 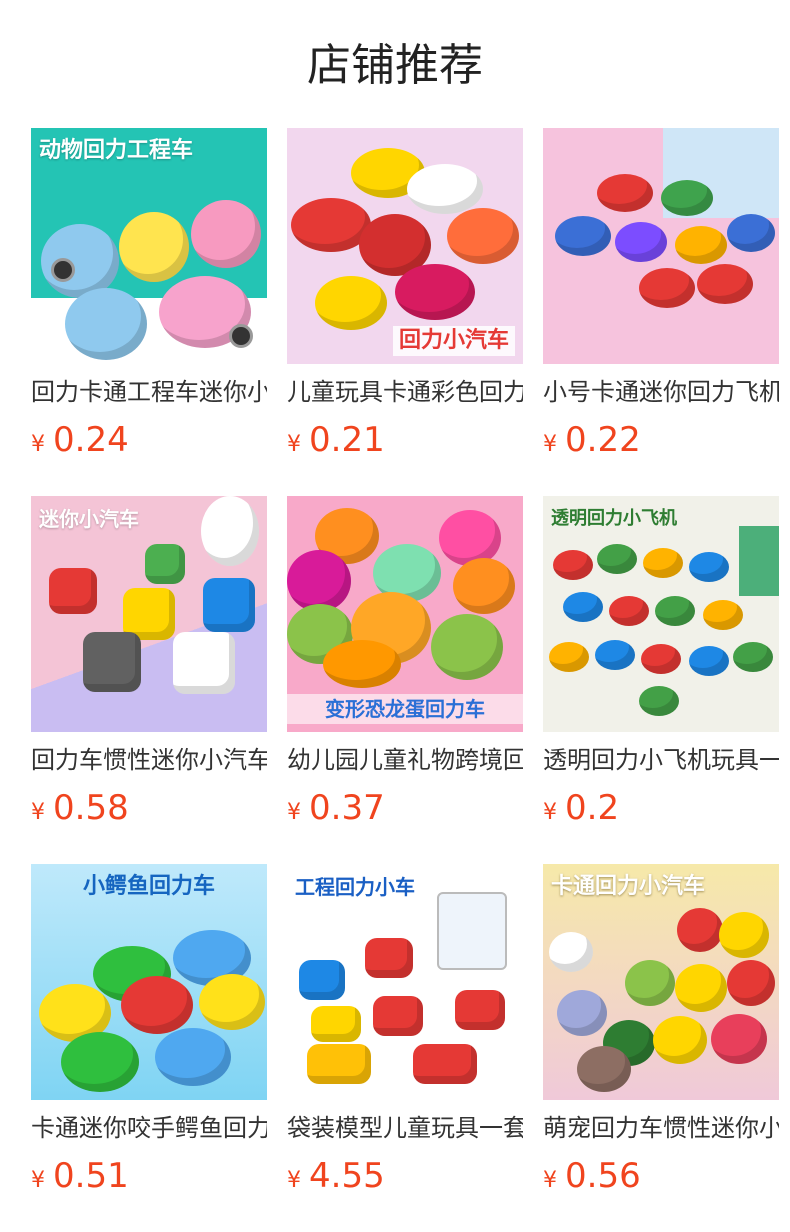 What do you see at coordinates (405, 246) in the screenshot?
I see `product-image: 回力小汽车` at bounding box center [405, 246].